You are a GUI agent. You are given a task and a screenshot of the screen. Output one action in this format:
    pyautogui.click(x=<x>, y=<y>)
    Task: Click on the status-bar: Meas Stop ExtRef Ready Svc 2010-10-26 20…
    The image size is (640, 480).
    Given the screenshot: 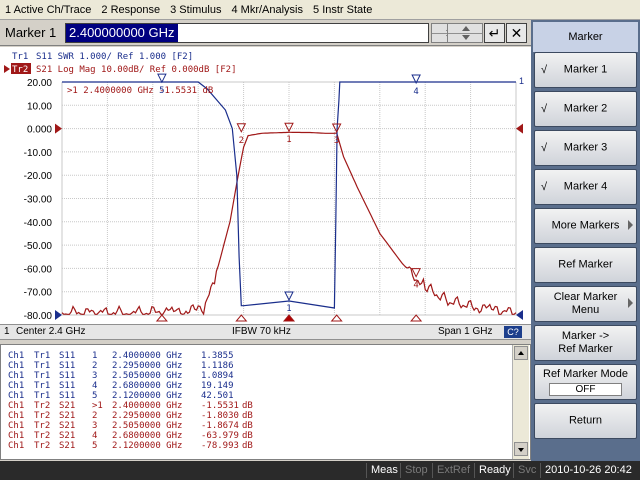 What is the action you would take?
    pyautogui.click(x=320, y=470)
    